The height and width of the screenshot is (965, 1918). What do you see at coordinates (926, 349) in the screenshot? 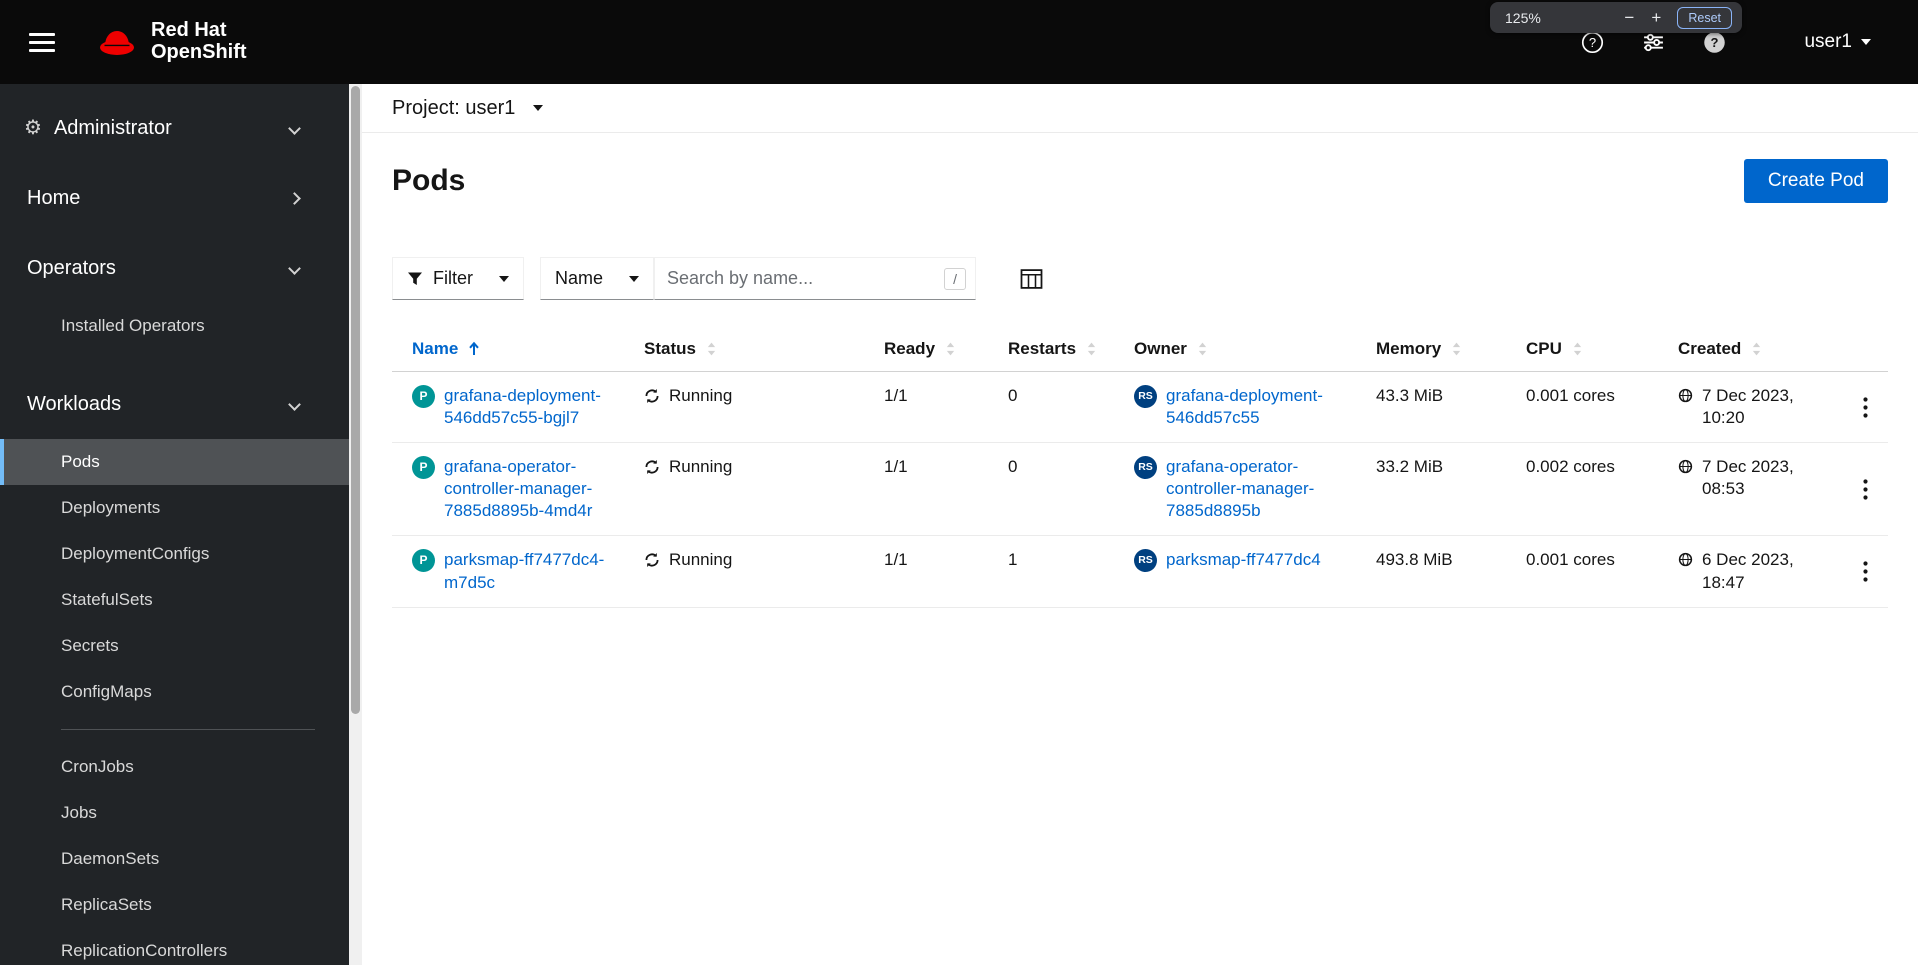
I see `column-header-ready: Ready` at bounding box center [926, 349].